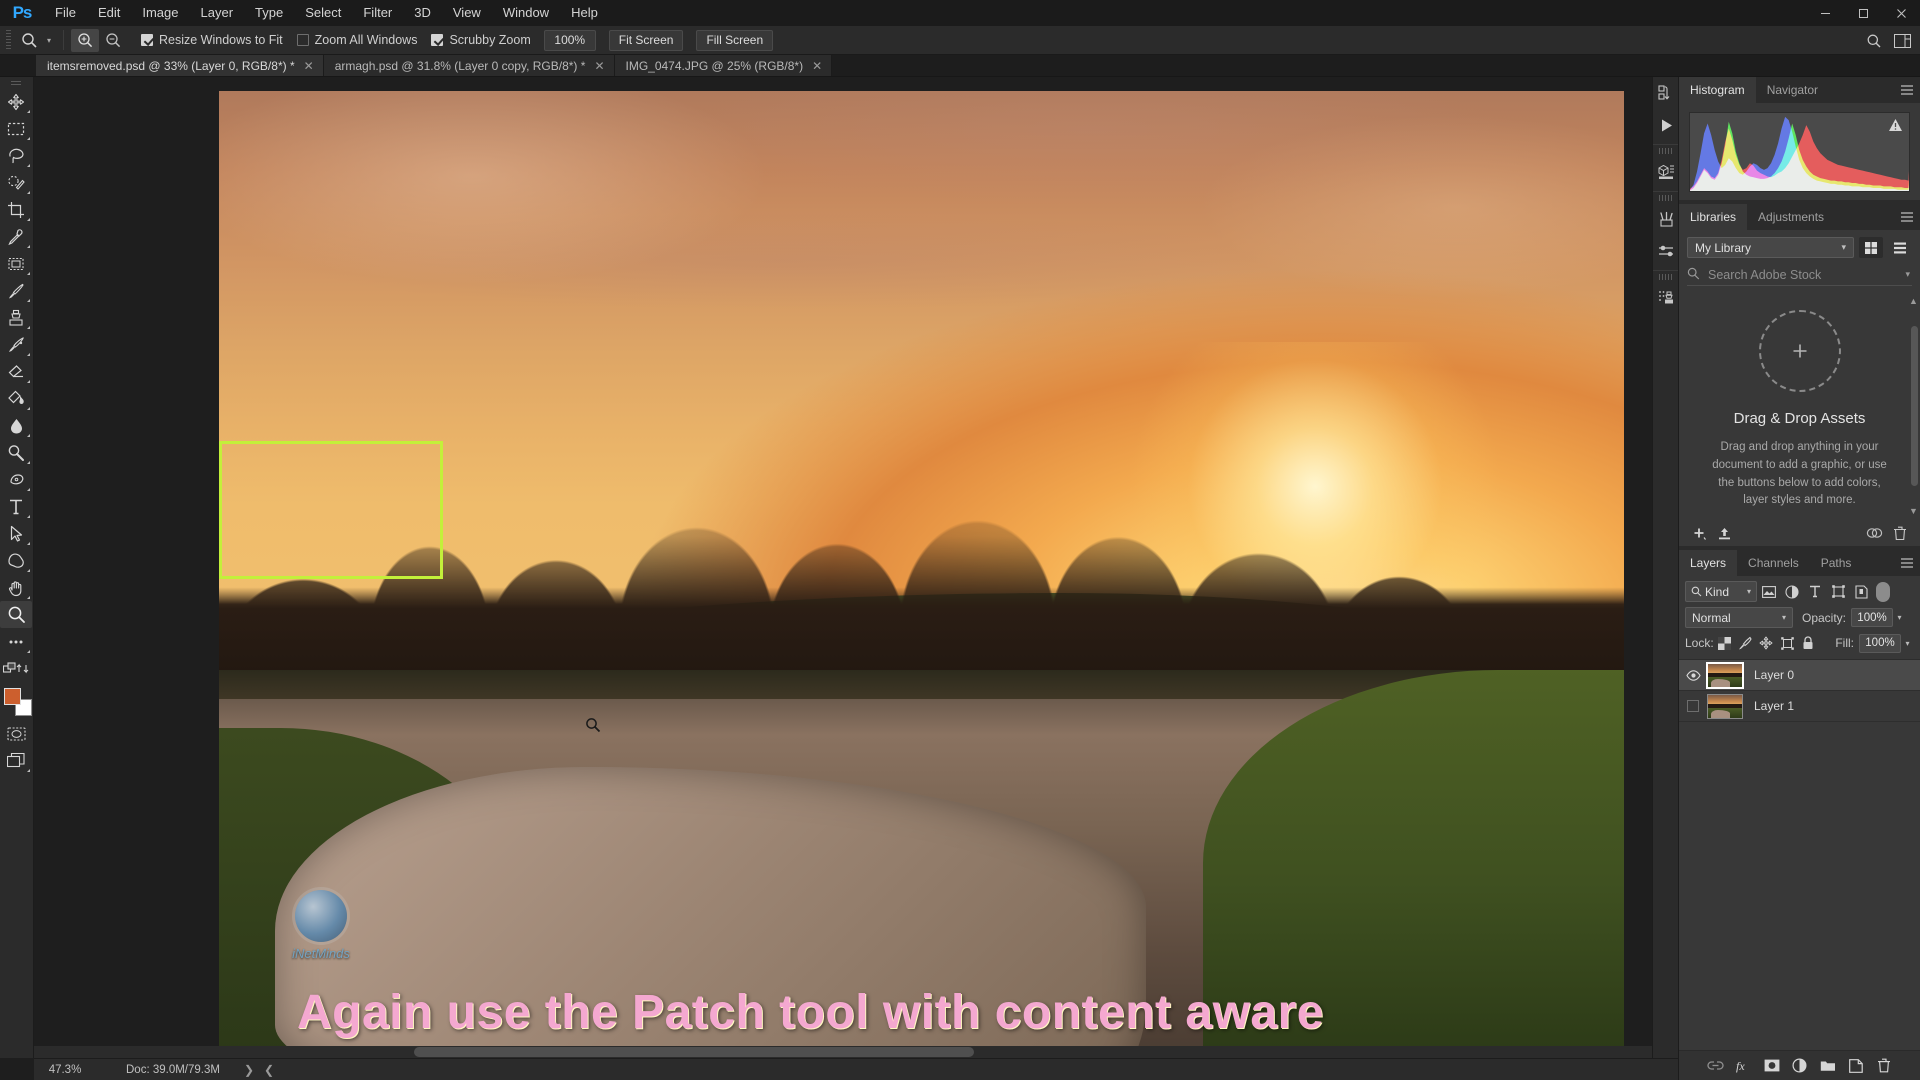 This screenshot has width=1920, height=1080. What do you see at coordinates (1744, 1066) in the screenshot?
I see `fx-icon: fx` at bounding box center [1744, 1066].